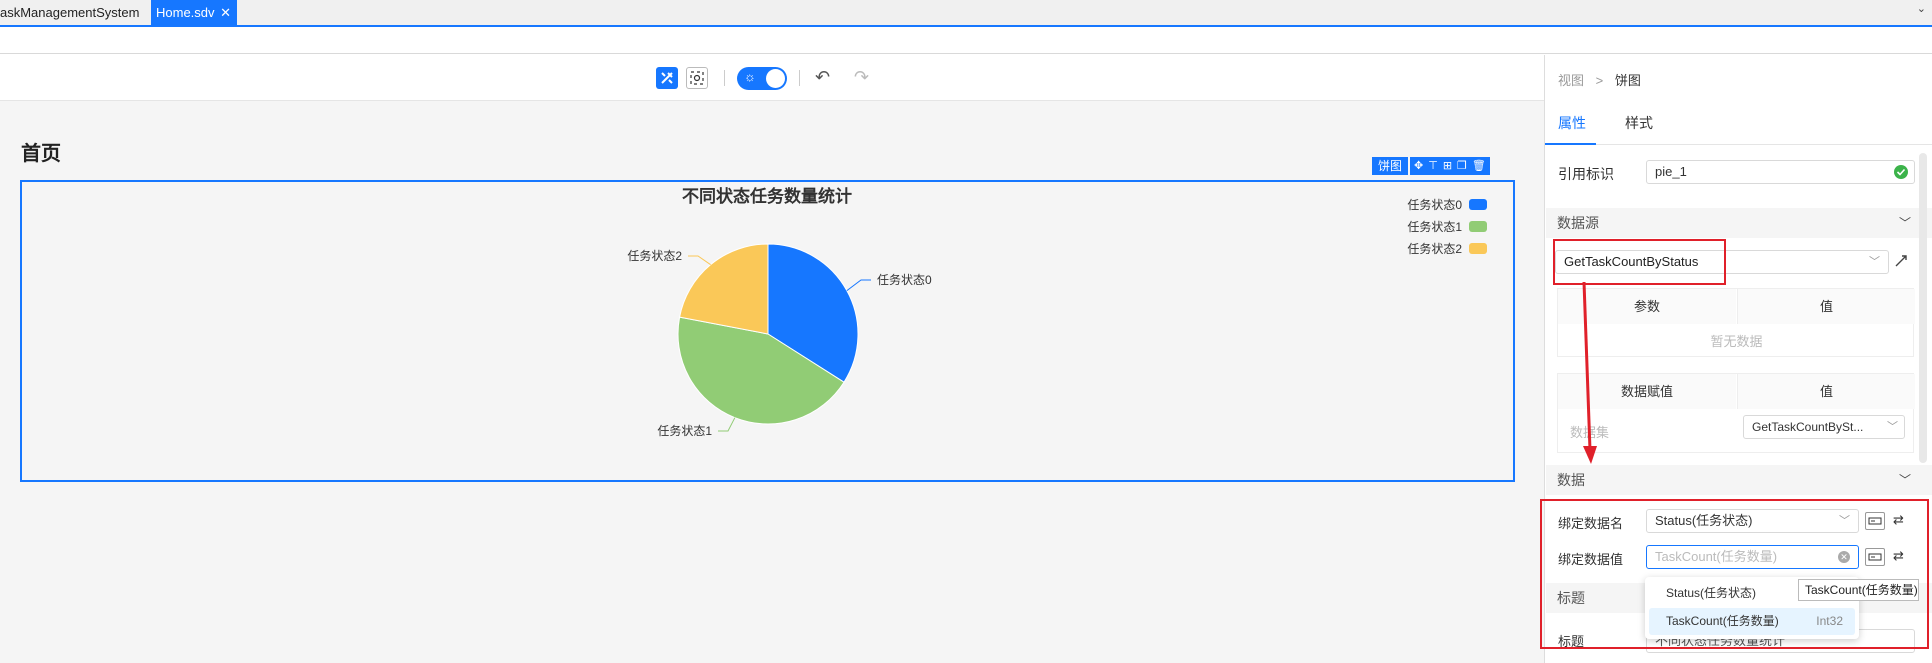  I want to click on align-top-icon: ⊤, so click(1433, 166).